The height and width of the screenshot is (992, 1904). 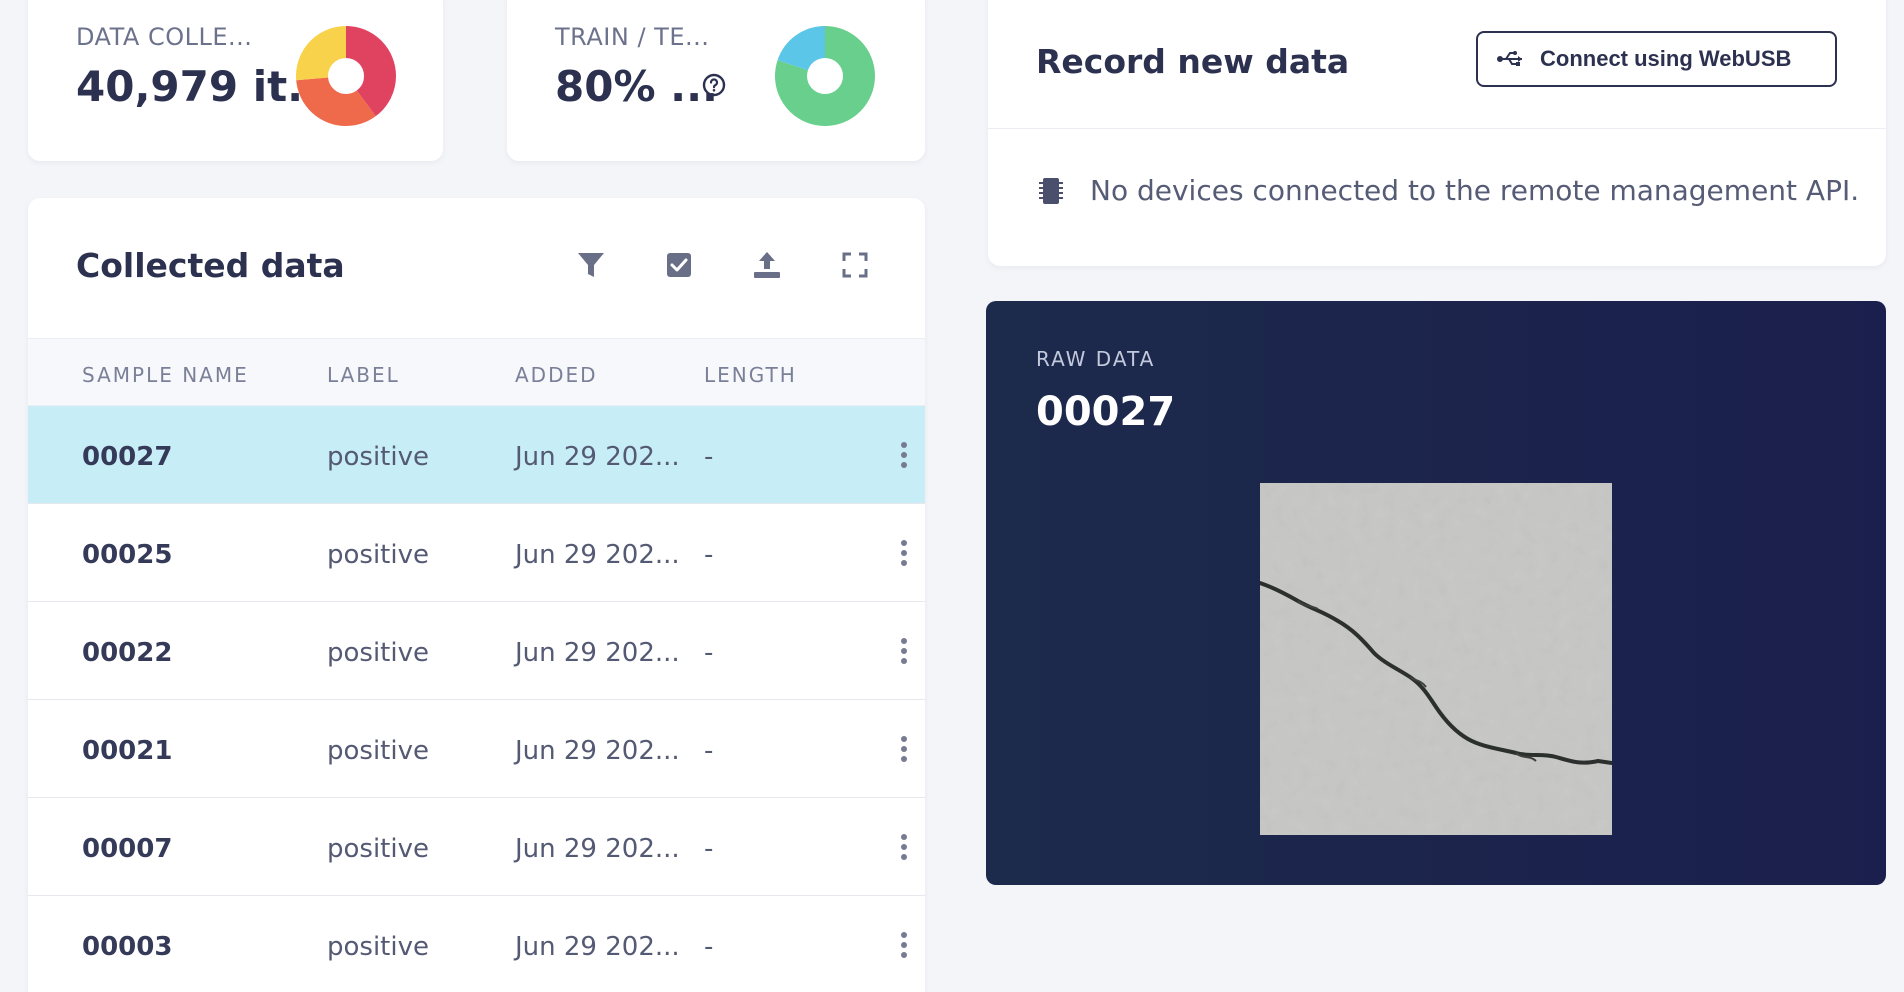 What do you see at coordinates (127, 947) in the screenshot?
I see `sample-name: 00003` at bounding box center [127, 947].